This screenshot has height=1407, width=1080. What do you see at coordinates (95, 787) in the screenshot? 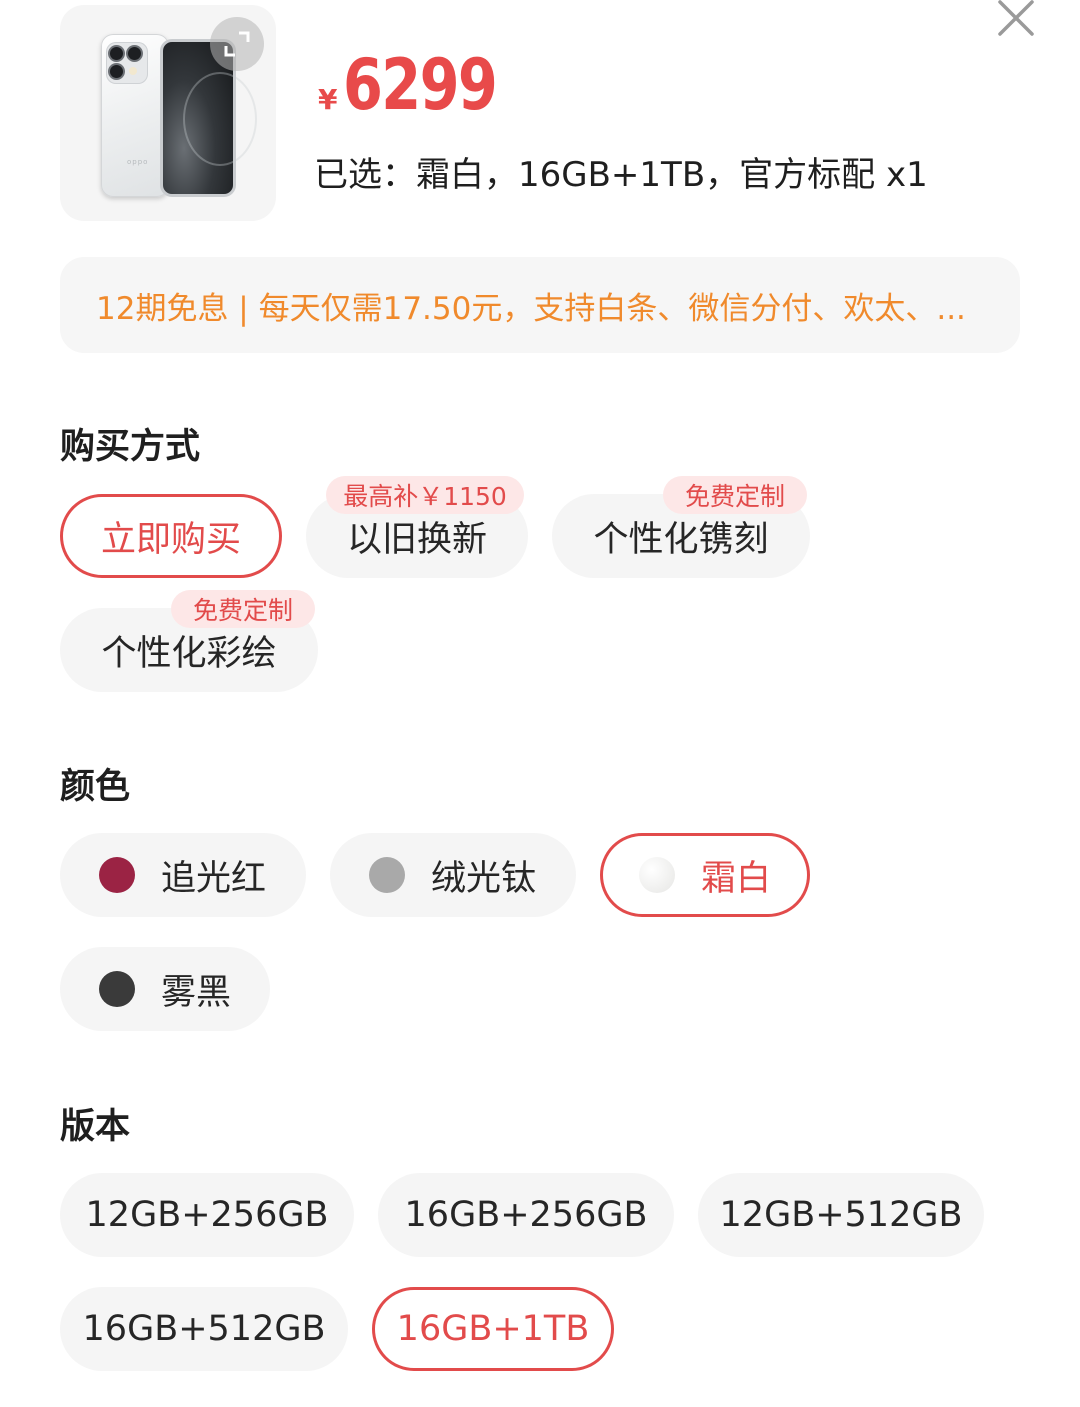
I see `color-section-title: 颜色` at bounding box center [95, 787].